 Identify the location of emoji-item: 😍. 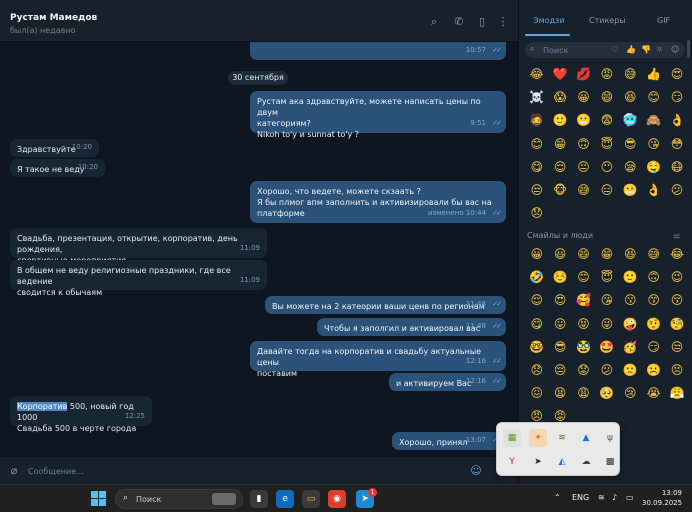
(676, 74).